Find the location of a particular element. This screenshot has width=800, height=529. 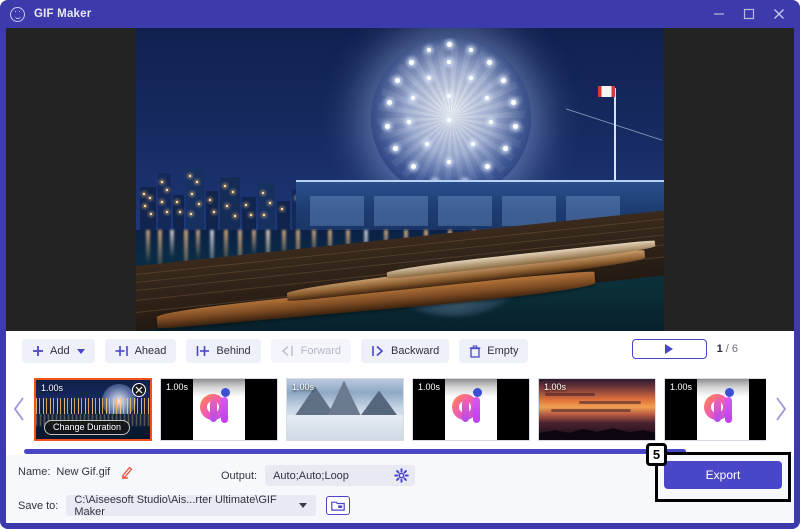

maximize-icon is located at coordinates (749, 14).